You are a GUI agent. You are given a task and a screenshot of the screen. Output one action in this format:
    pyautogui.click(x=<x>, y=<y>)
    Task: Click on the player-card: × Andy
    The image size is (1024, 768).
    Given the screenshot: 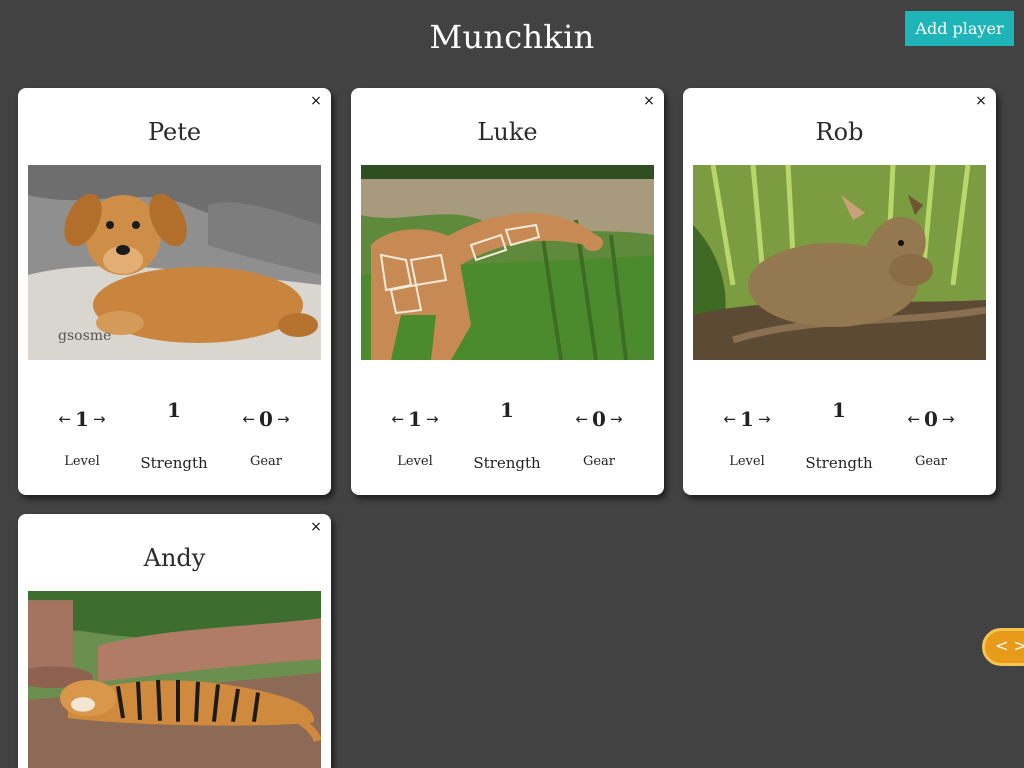 What is the action you would take?
    pyautogui.click(x=174, y=641)
    